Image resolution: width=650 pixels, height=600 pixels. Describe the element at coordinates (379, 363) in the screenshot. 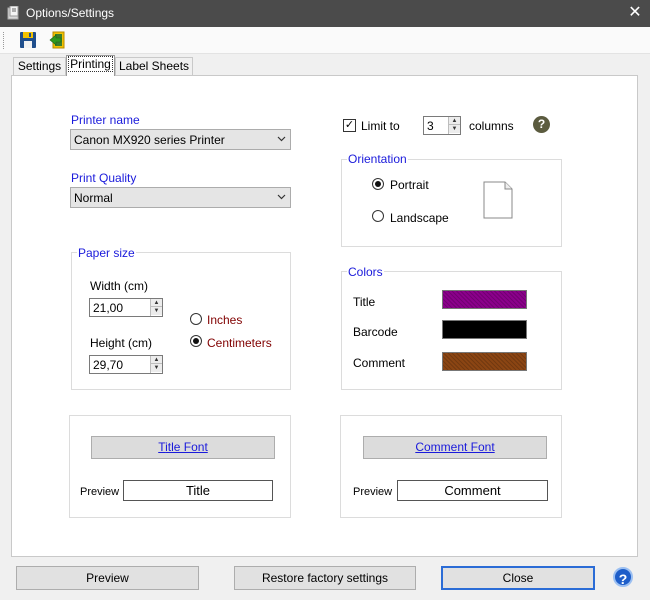

I see `color-comment-label: Comment` at that location.